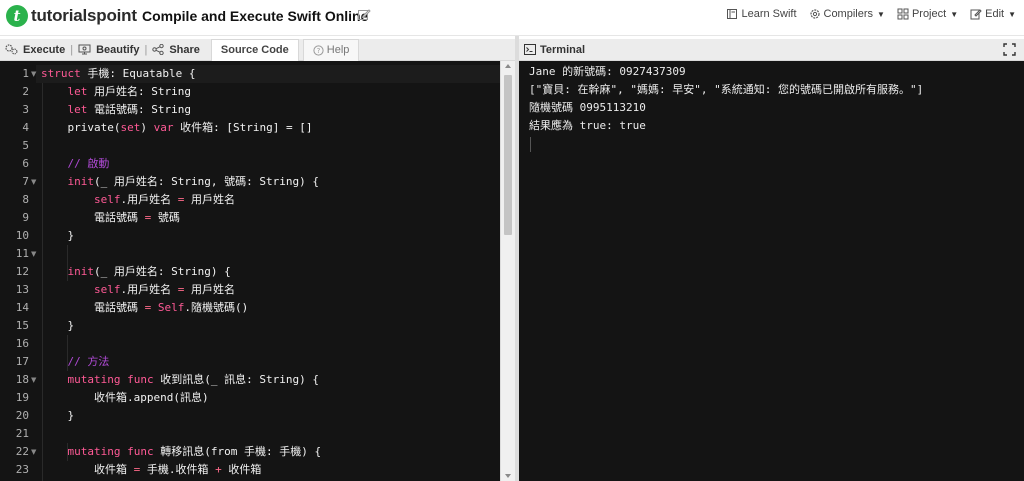 The height and width of the screenshot is (481, 1024). I want to click on line-number: 23, so click(22, 469).